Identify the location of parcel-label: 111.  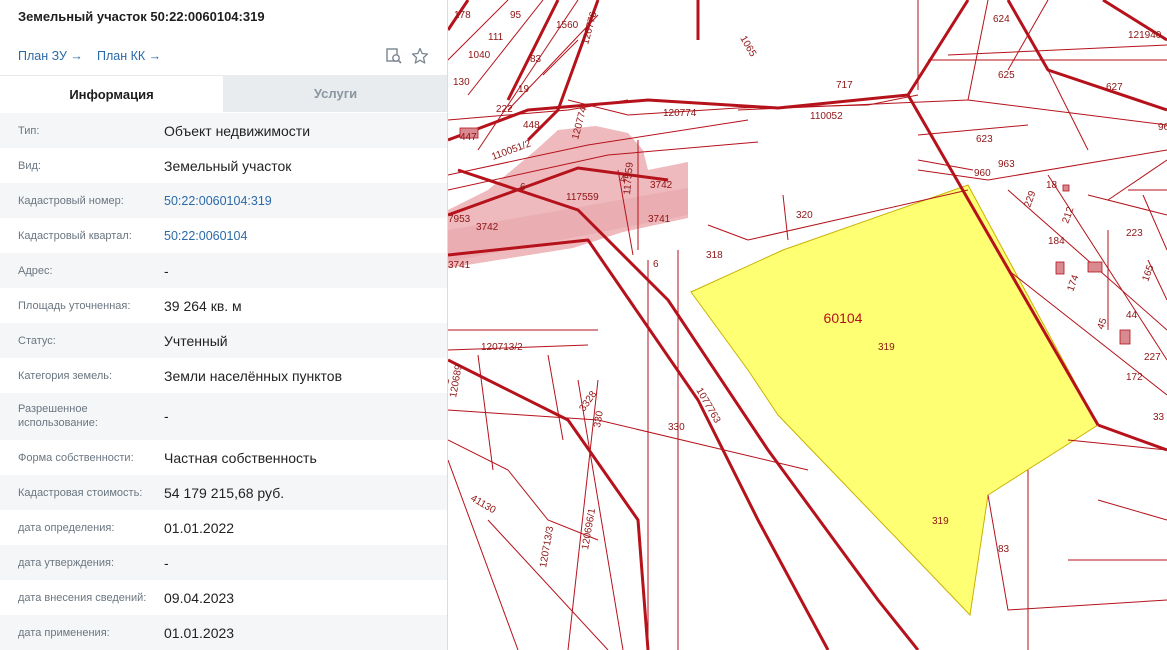
(496, 37).